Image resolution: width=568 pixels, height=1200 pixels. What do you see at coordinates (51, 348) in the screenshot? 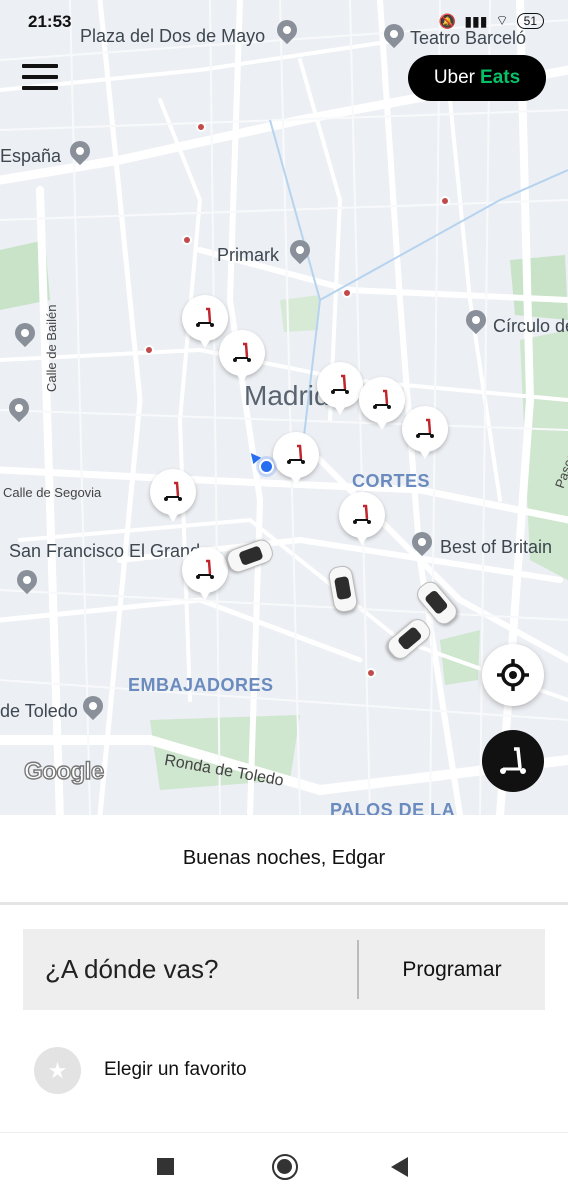
I see `map-label: Calle de Bailén` at bounding box center [51, 348].